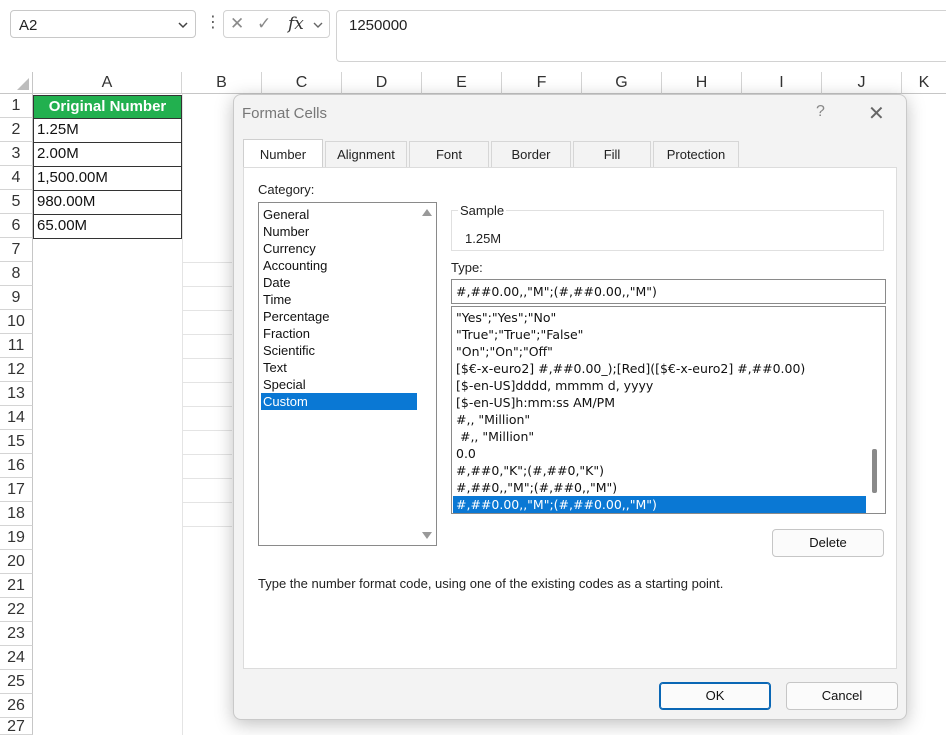 This screenshot has height=735, width=946. I want to click on format-list-scrollbar, so click(875, 410).